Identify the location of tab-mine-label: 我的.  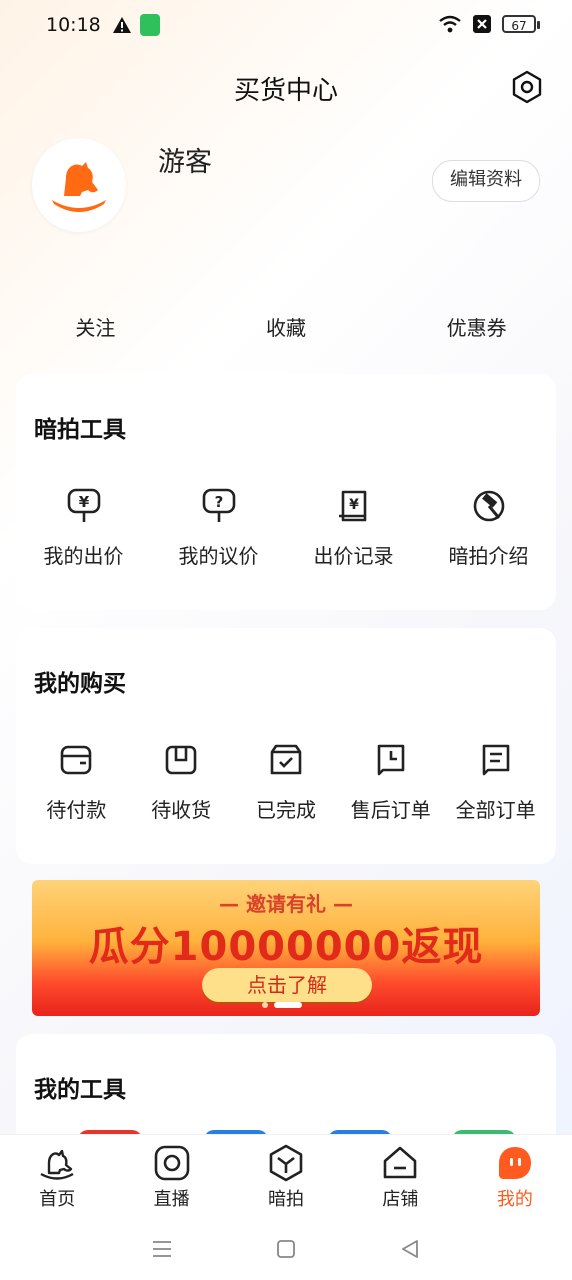
(514, 1199).